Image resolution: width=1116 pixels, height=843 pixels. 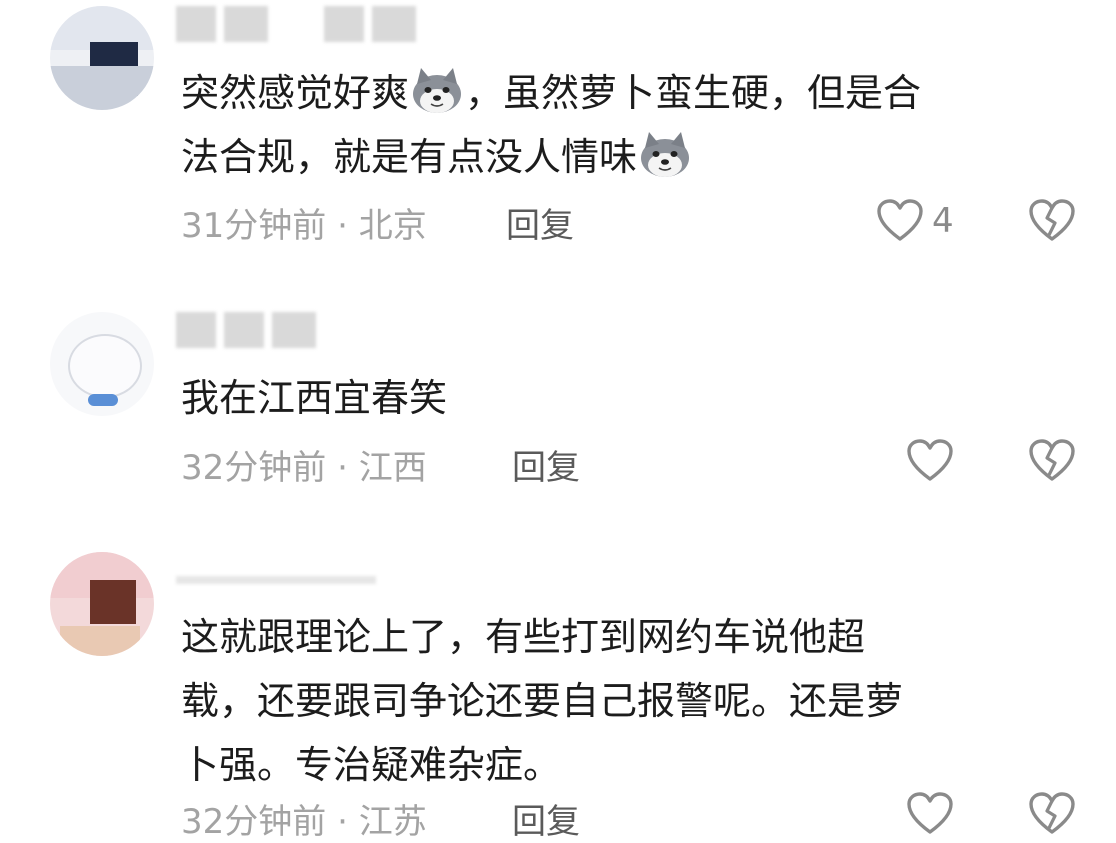 I want to click on comment-meta: 32分钟前 · 江苏, so click(x=304, y=822).